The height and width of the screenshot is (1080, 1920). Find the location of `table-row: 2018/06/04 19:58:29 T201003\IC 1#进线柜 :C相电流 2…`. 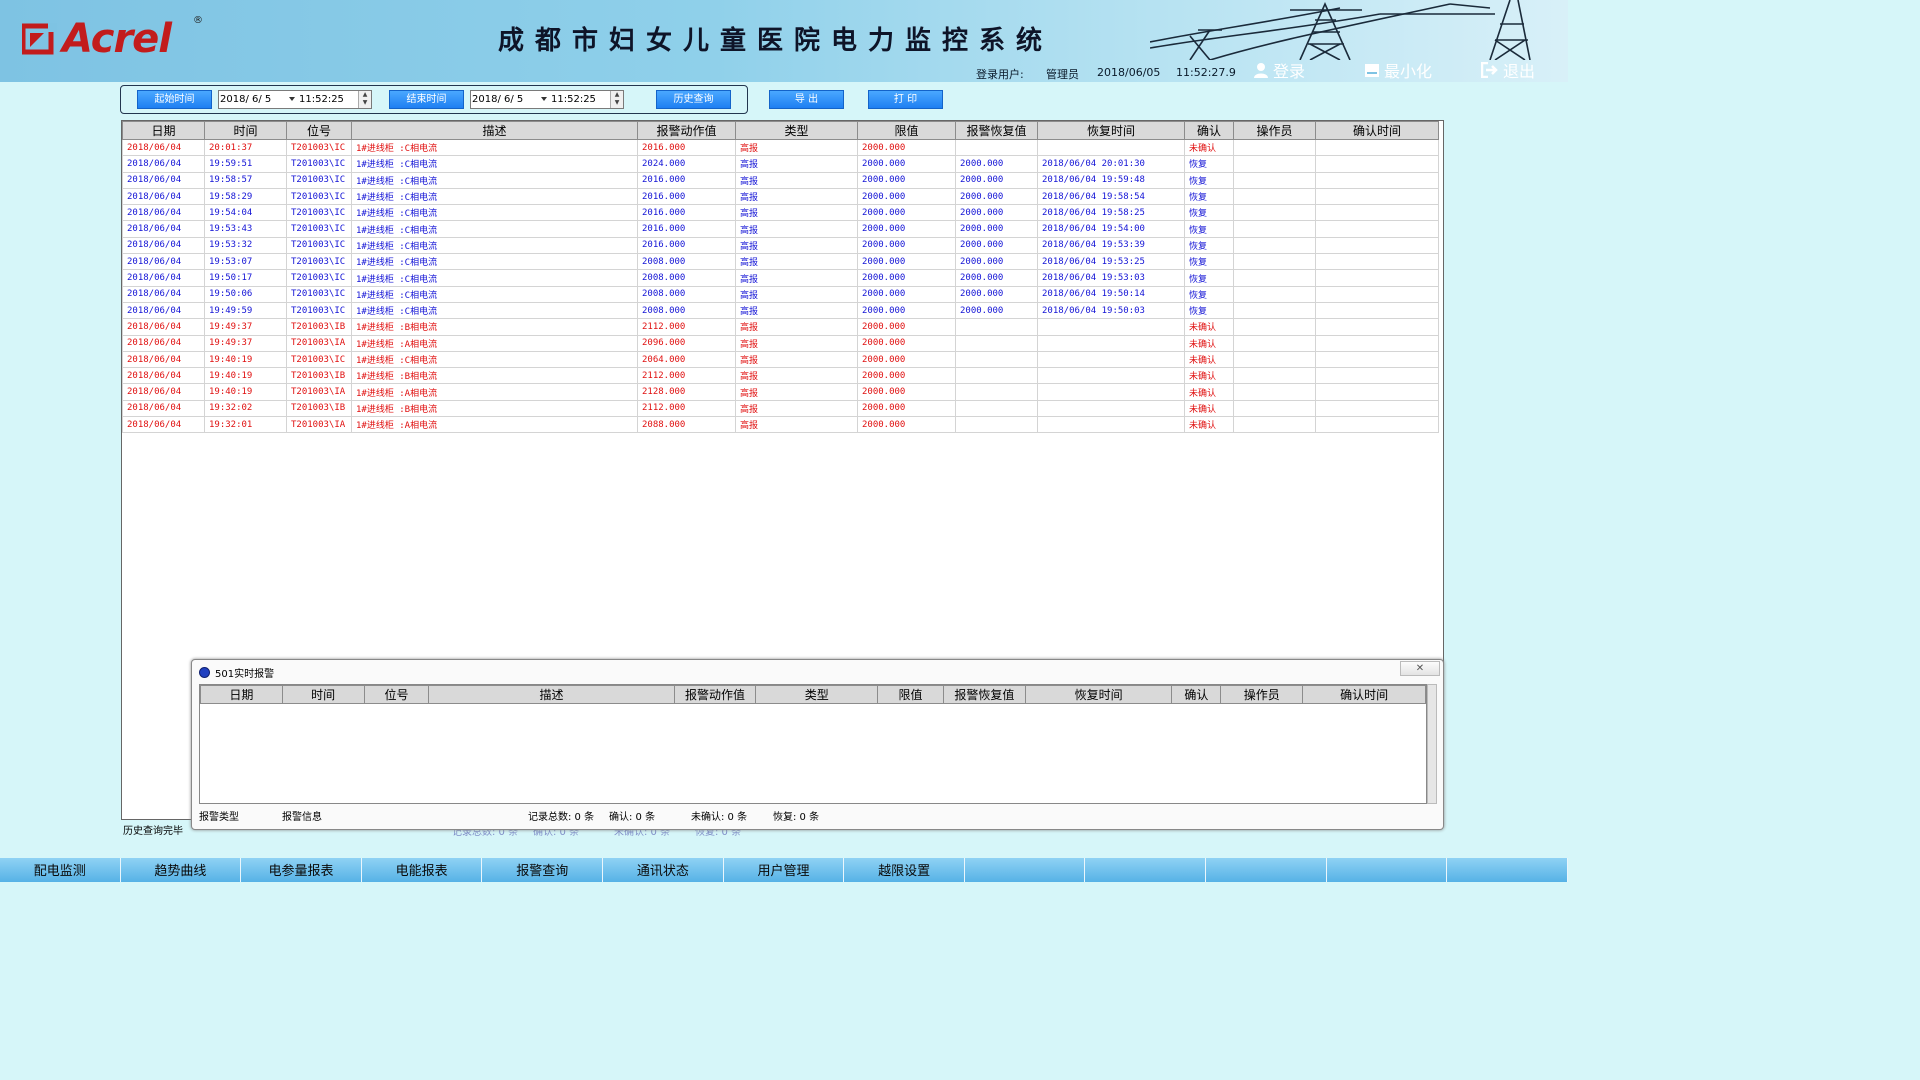

table-row: 2018/06/04 19:58:29 T201003\IC 1#进线柜 :C相电流 2… is located at coordinates (780, 196).